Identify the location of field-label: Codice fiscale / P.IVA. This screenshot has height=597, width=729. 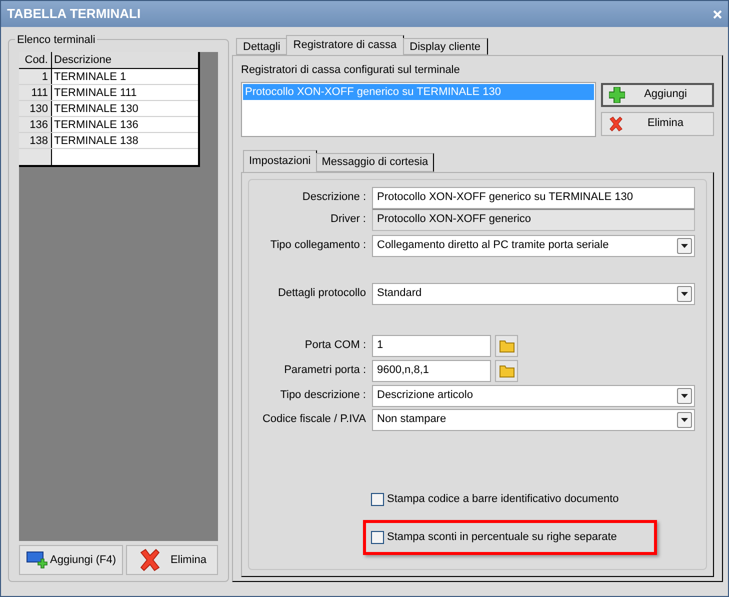
(314, 420).